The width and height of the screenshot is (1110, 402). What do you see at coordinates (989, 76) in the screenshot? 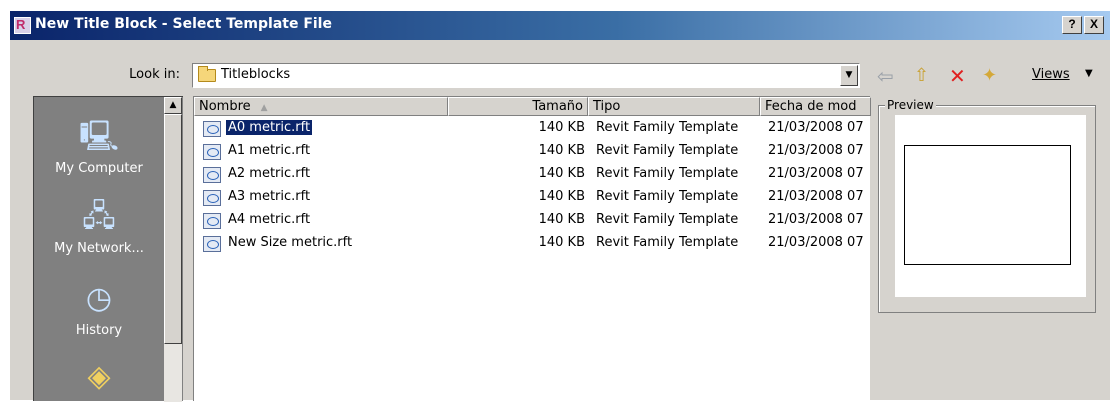
I see `new-folder-icon: ✦` at bounding box center [989, 76].